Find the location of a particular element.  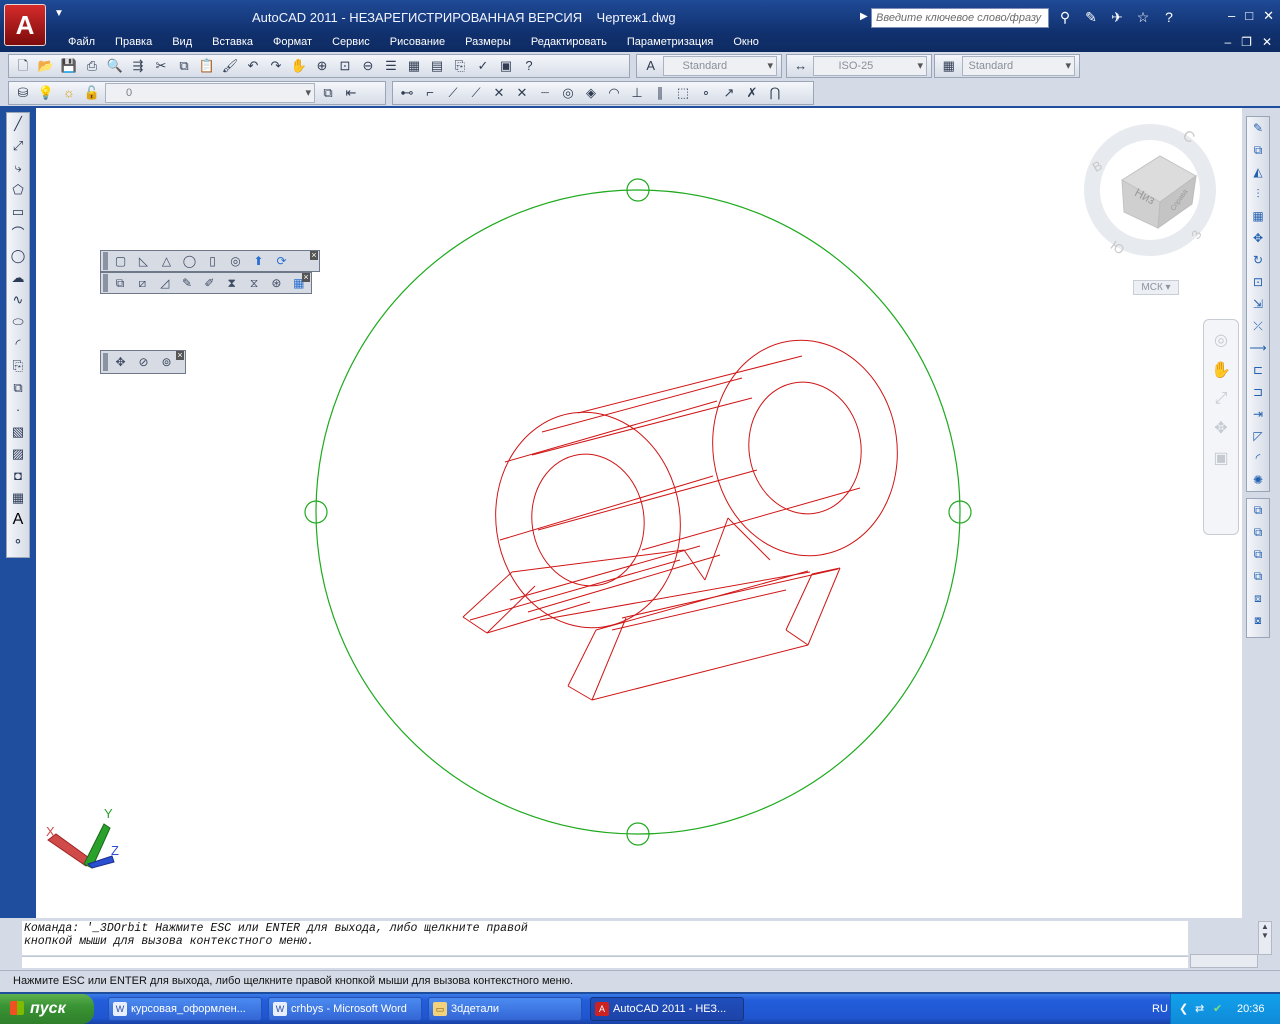

open-icon: 📂 is located at coordinates (46, 66).